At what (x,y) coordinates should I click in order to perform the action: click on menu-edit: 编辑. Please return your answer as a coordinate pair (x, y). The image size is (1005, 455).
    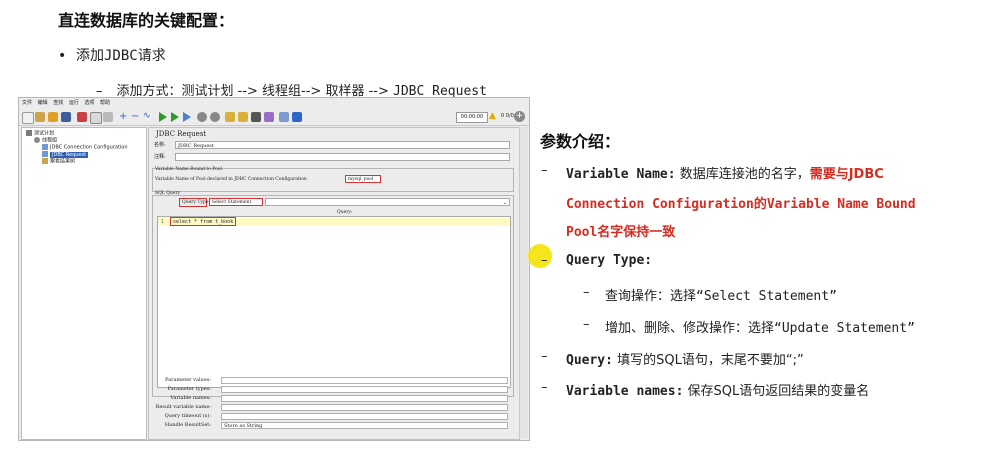
    Looking at the image, I should click on (43, 103).